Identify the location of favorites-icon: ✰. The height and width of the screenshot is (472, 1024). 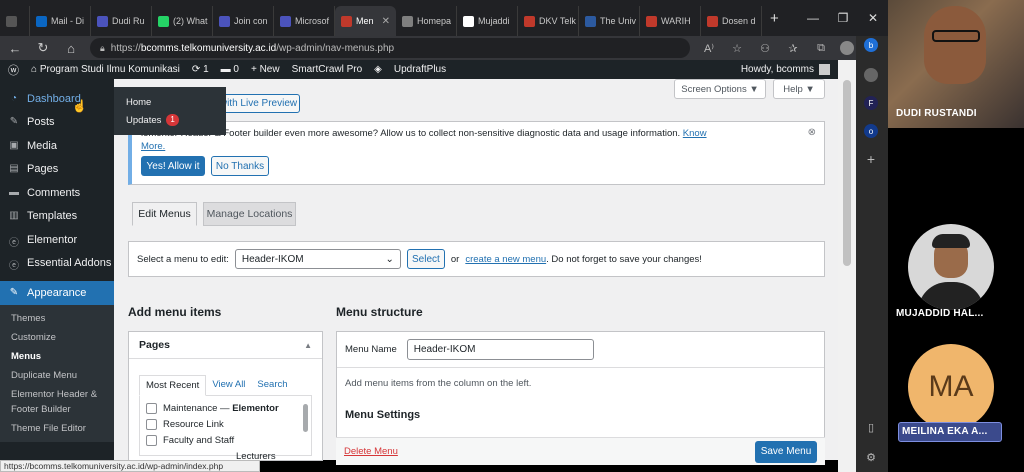
(793, 48).